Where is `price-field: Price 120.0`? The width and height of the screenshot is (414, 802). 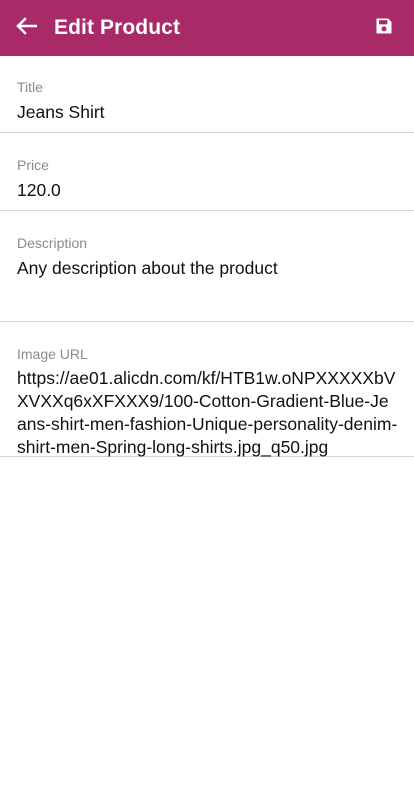
price-field: Price 120.0 is located at coordinates (207, 172).